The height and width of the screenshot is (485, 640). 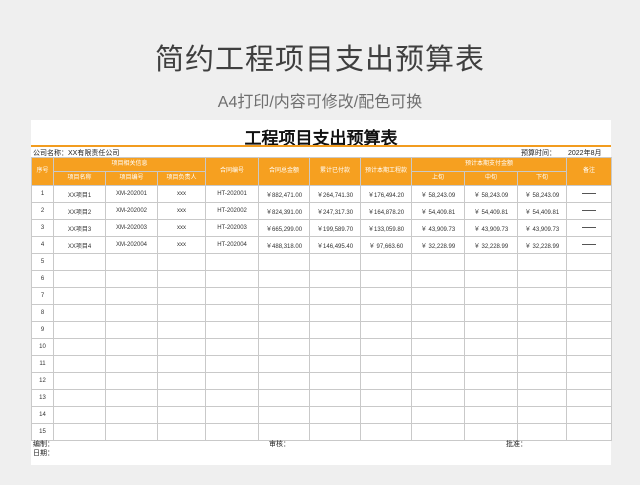 I want to click on cell-index: 2, so click(x=42, y=211).